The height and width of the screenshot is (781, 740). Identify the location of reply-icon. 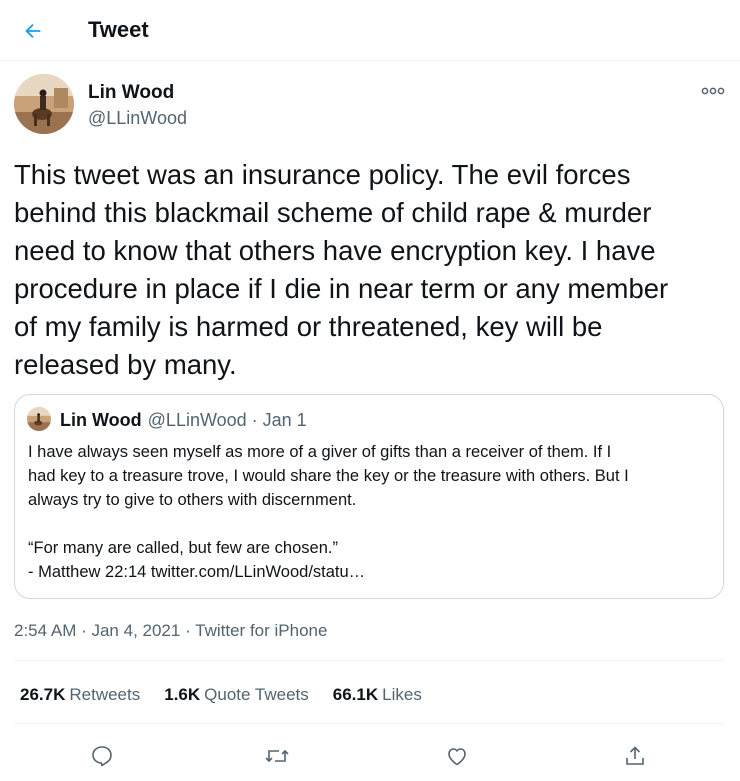
(102, 756).